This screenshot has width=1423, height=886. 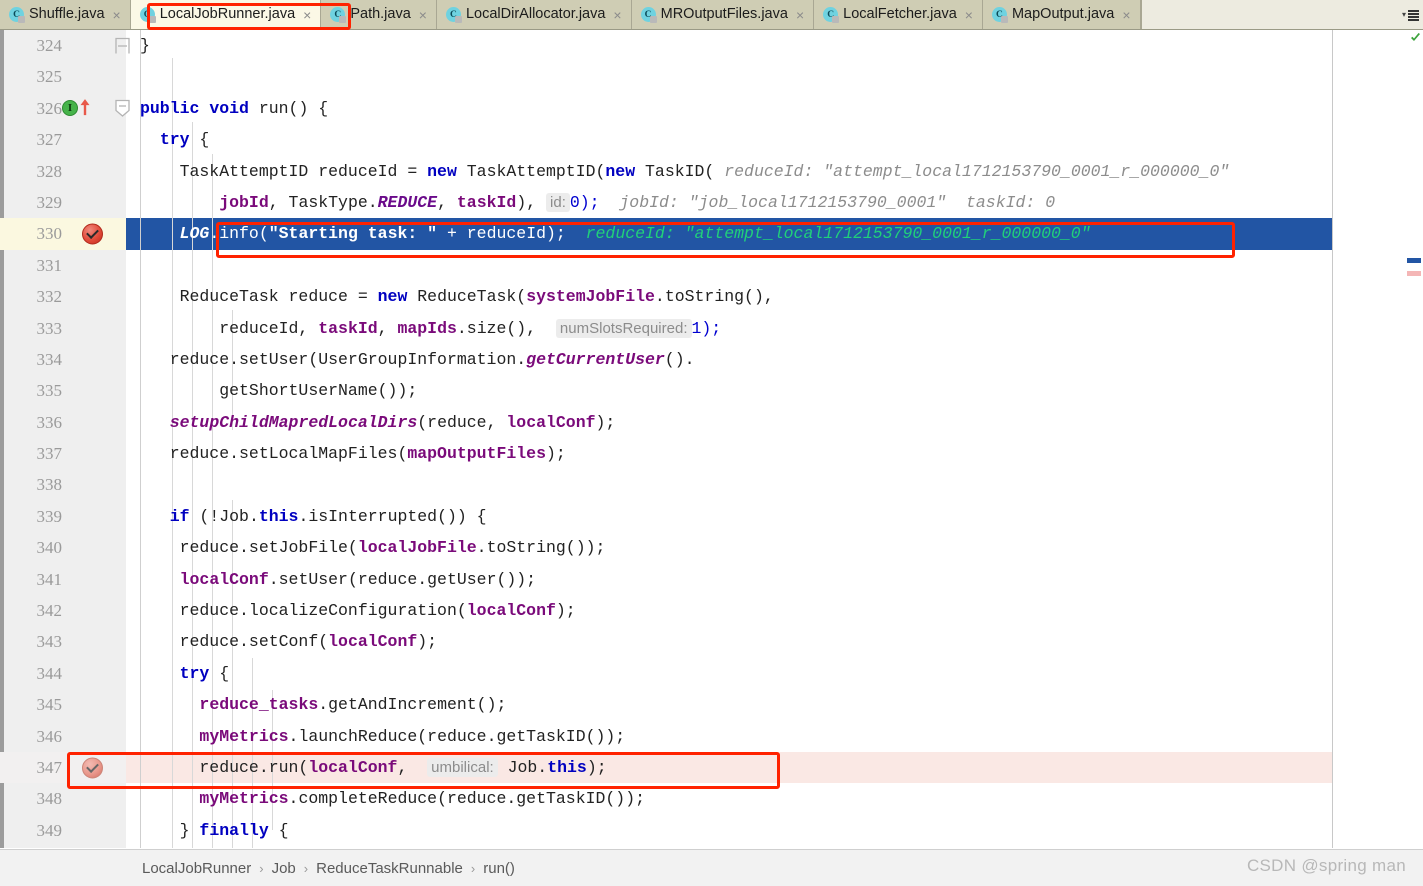 What do you see at coordinates (328, 516) in the screenshot?
I see `code-text: if (!Job.this.isInterrupted()) {` at bounding box center [328, 516].